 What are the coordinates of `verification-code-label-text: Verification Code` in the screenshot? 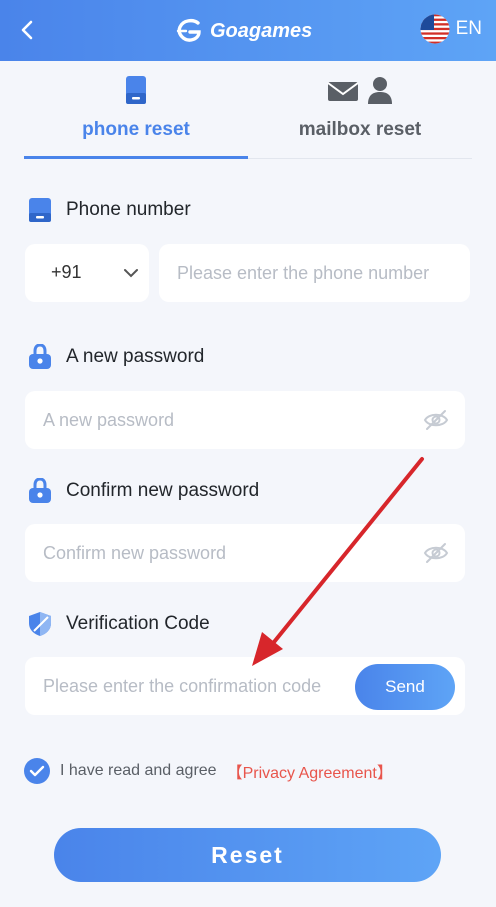 It's located at (138, 623).